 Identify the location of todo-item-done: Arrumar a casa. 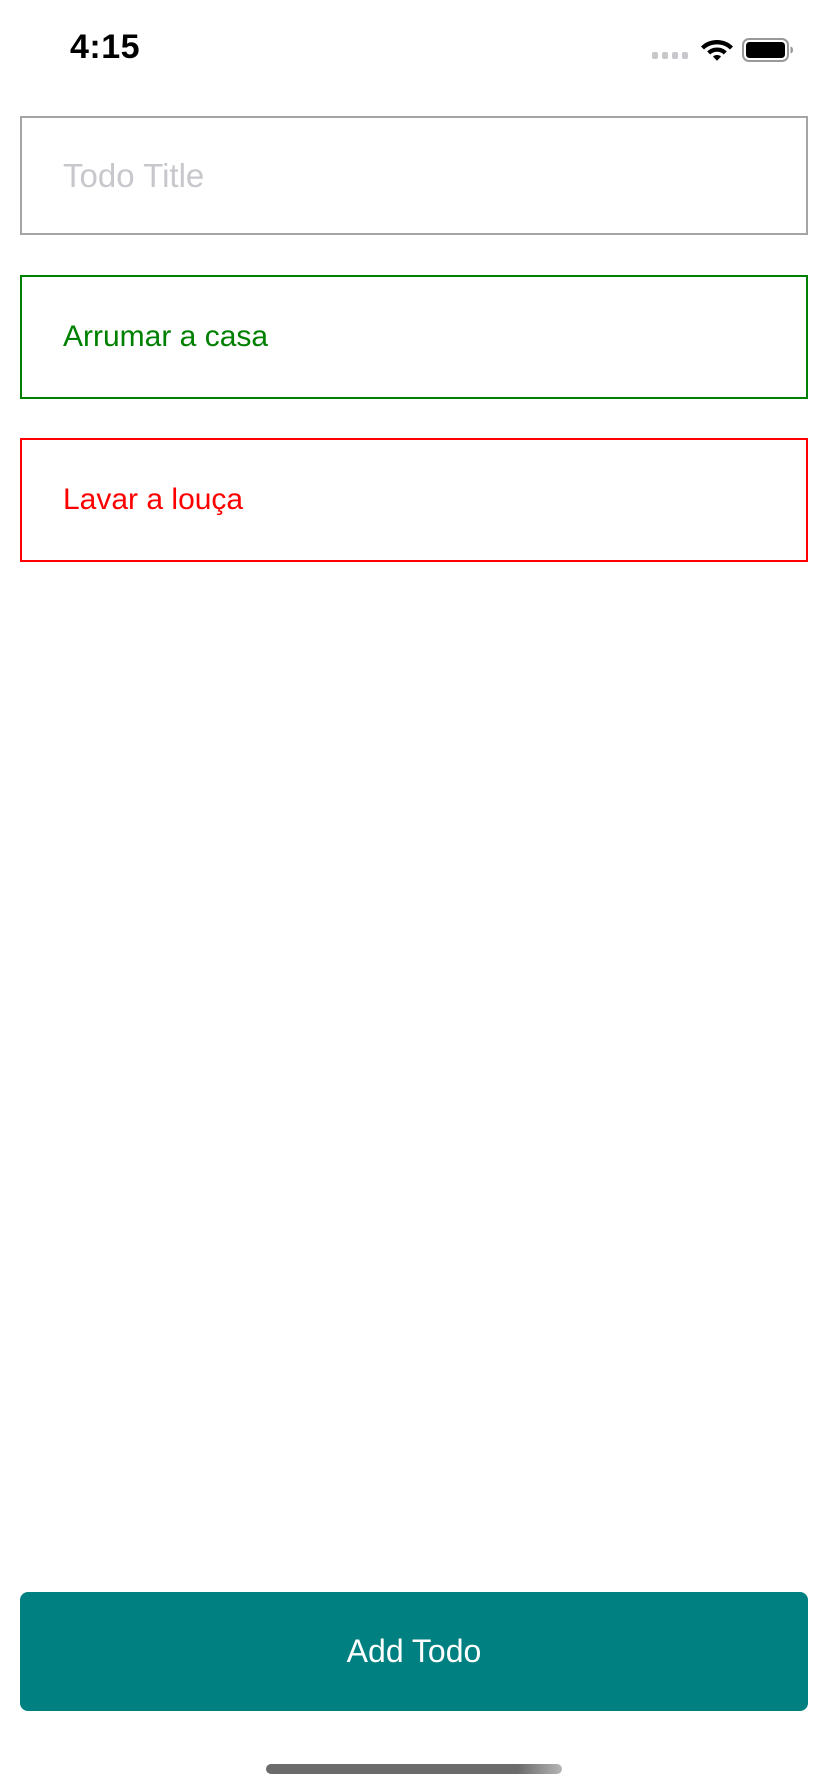
(414, 337).